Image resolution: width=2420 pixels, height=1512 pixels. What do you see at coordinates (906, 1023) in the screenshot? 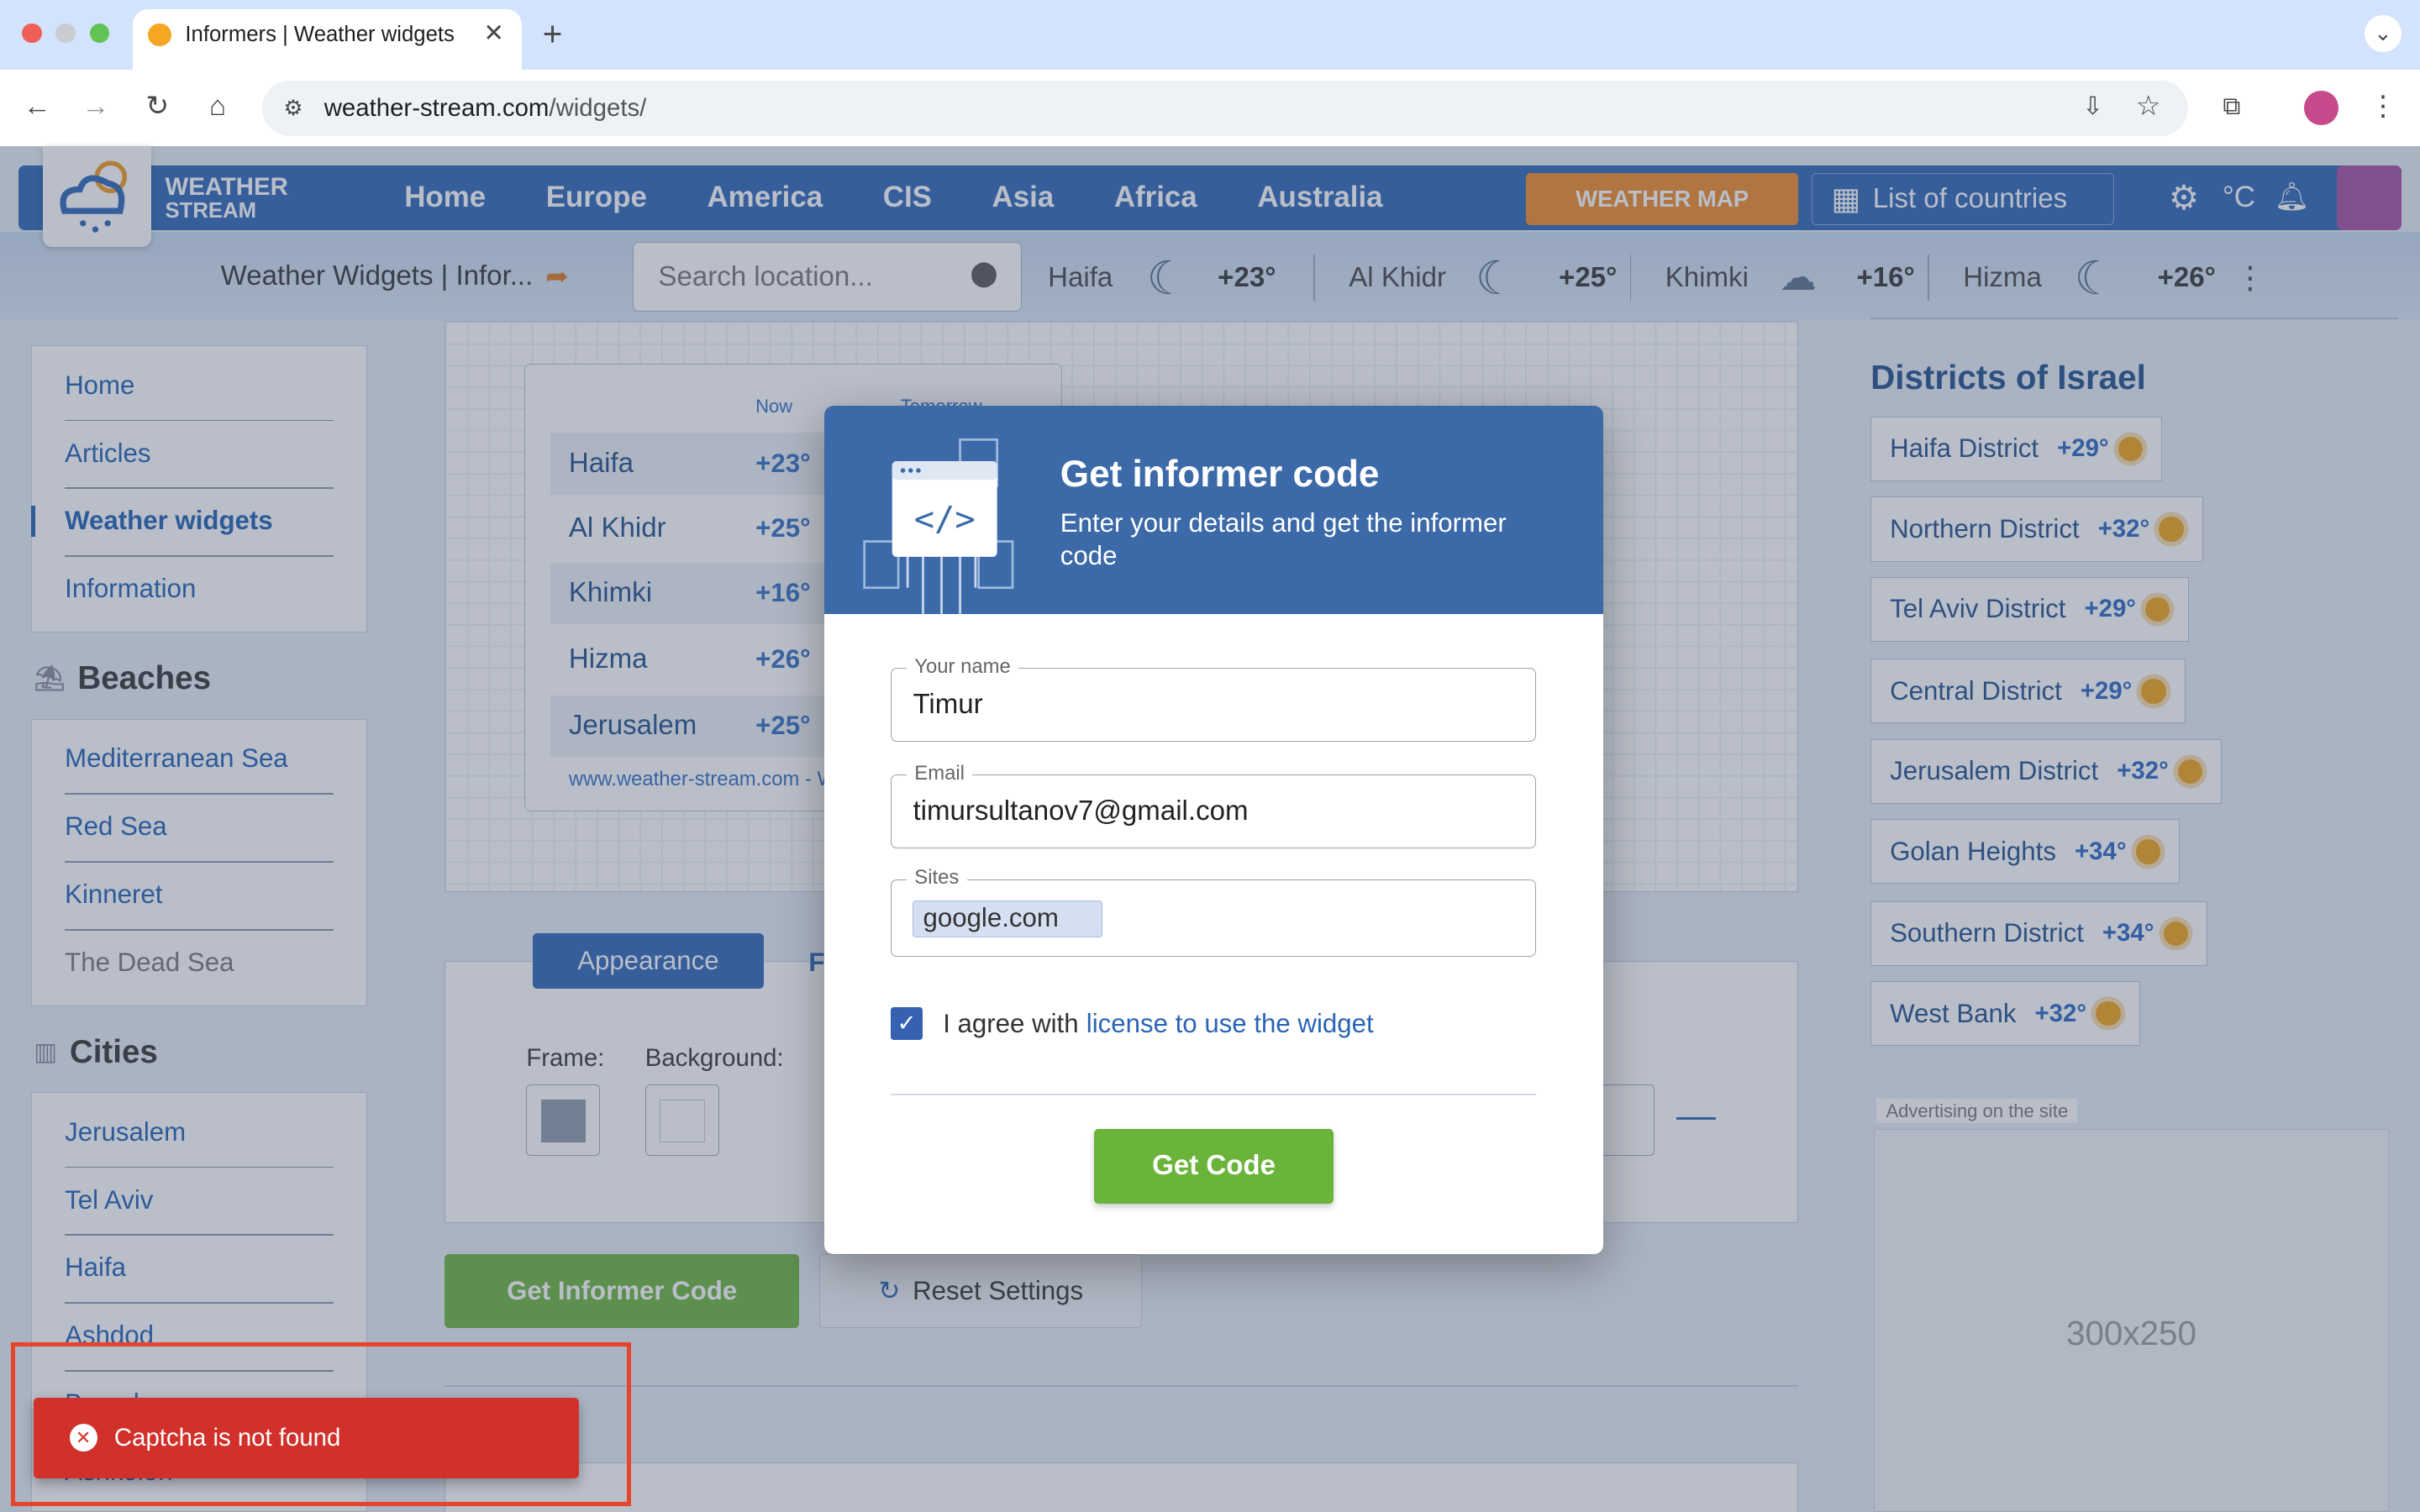
I see `agree-checkbox: ✓` at bounding box center [906, 1023].